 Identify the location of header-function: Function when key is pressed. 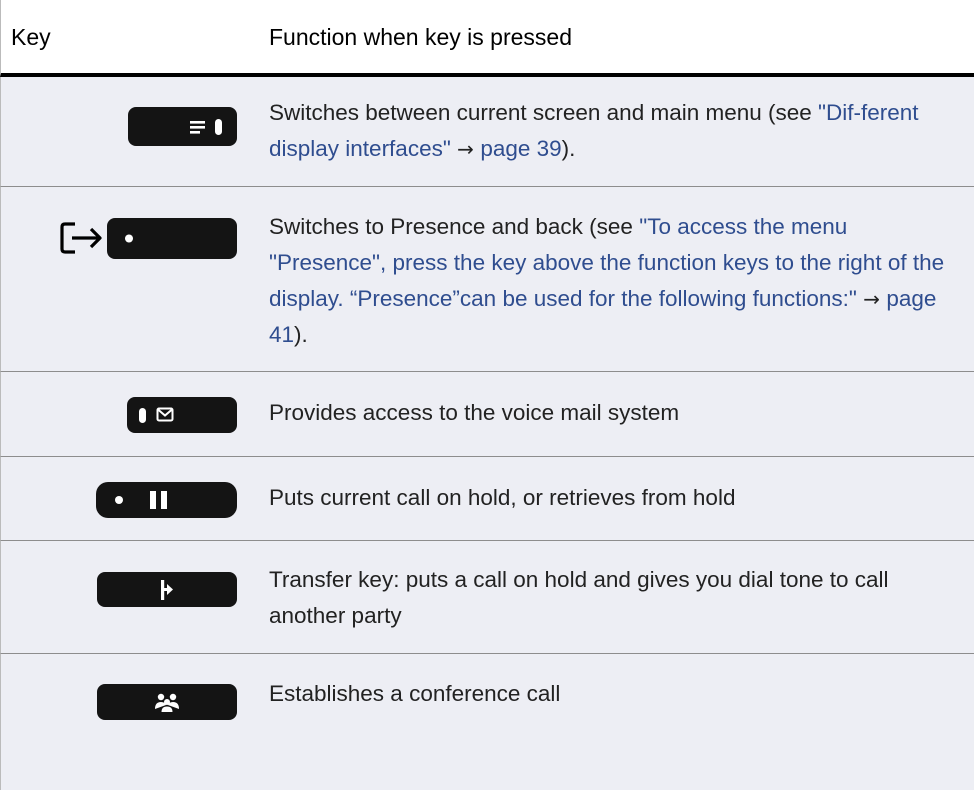
(420, 37).